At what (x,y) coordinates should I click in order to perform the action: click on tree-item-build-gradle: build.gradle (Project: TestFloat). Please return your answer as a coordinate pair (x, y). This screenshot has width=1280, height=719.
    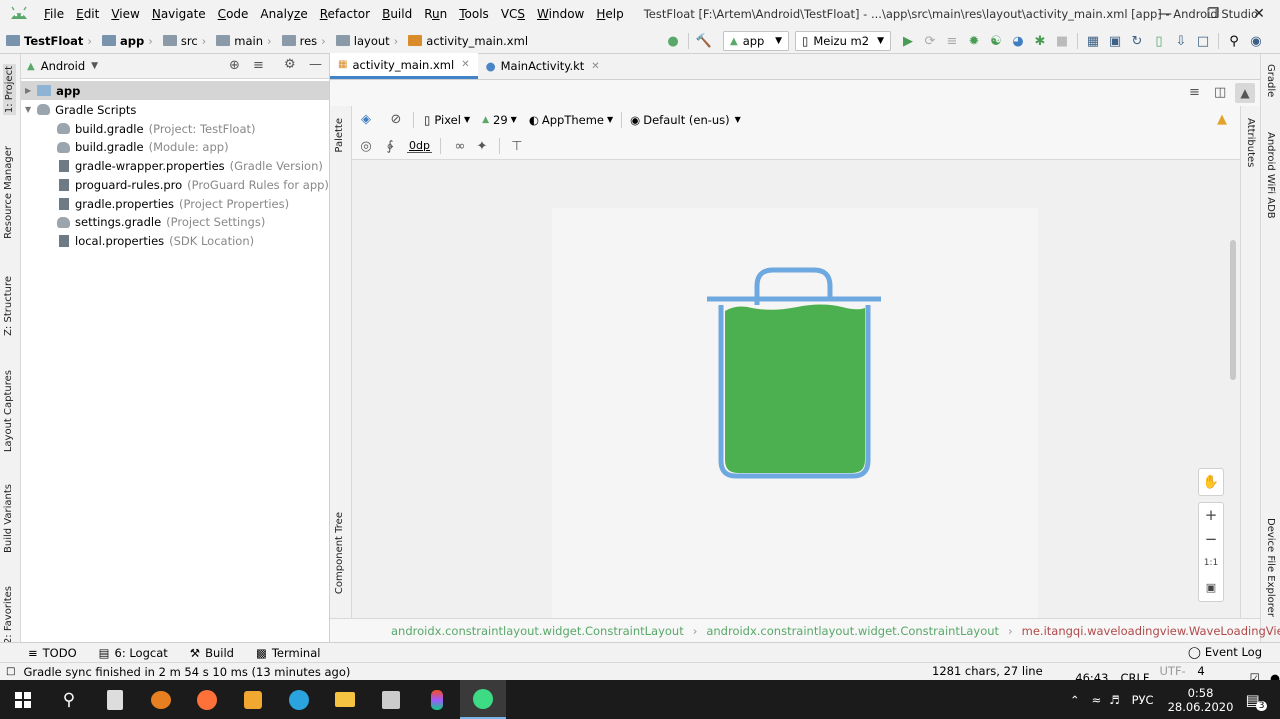
    Looking at the image, I should click on (175, 128).